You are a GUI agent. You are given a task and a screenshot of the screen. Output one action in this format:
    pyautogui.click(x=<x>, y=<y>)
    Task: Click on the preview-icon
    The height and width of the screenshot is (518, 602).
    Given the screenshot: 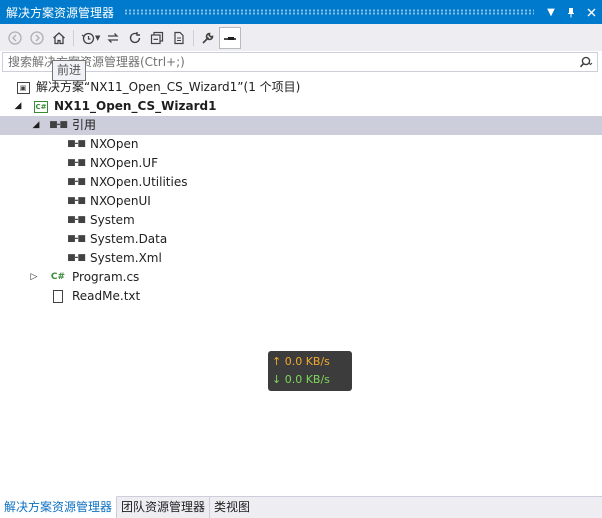 What is the action you would take?
    pyautogui.click(x=230, y=38)
    